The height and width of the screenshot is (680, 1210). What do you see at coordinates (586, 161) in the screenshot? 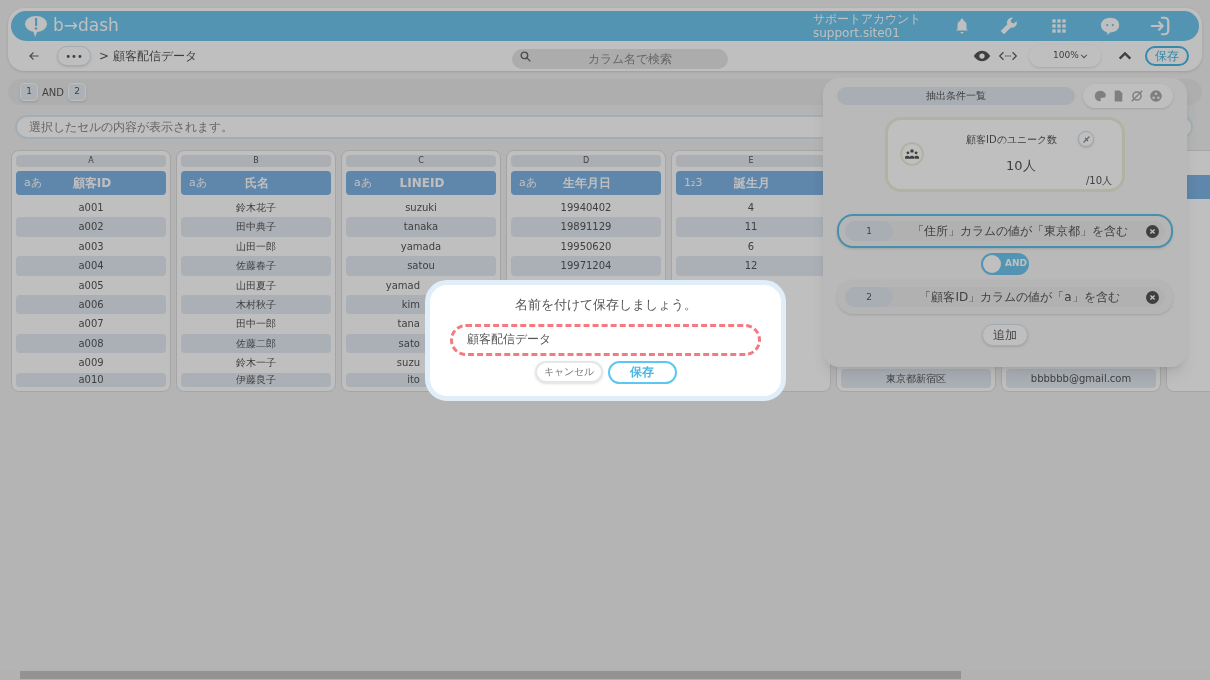
I see `column-letter: D` at bounding box center [586, 161].